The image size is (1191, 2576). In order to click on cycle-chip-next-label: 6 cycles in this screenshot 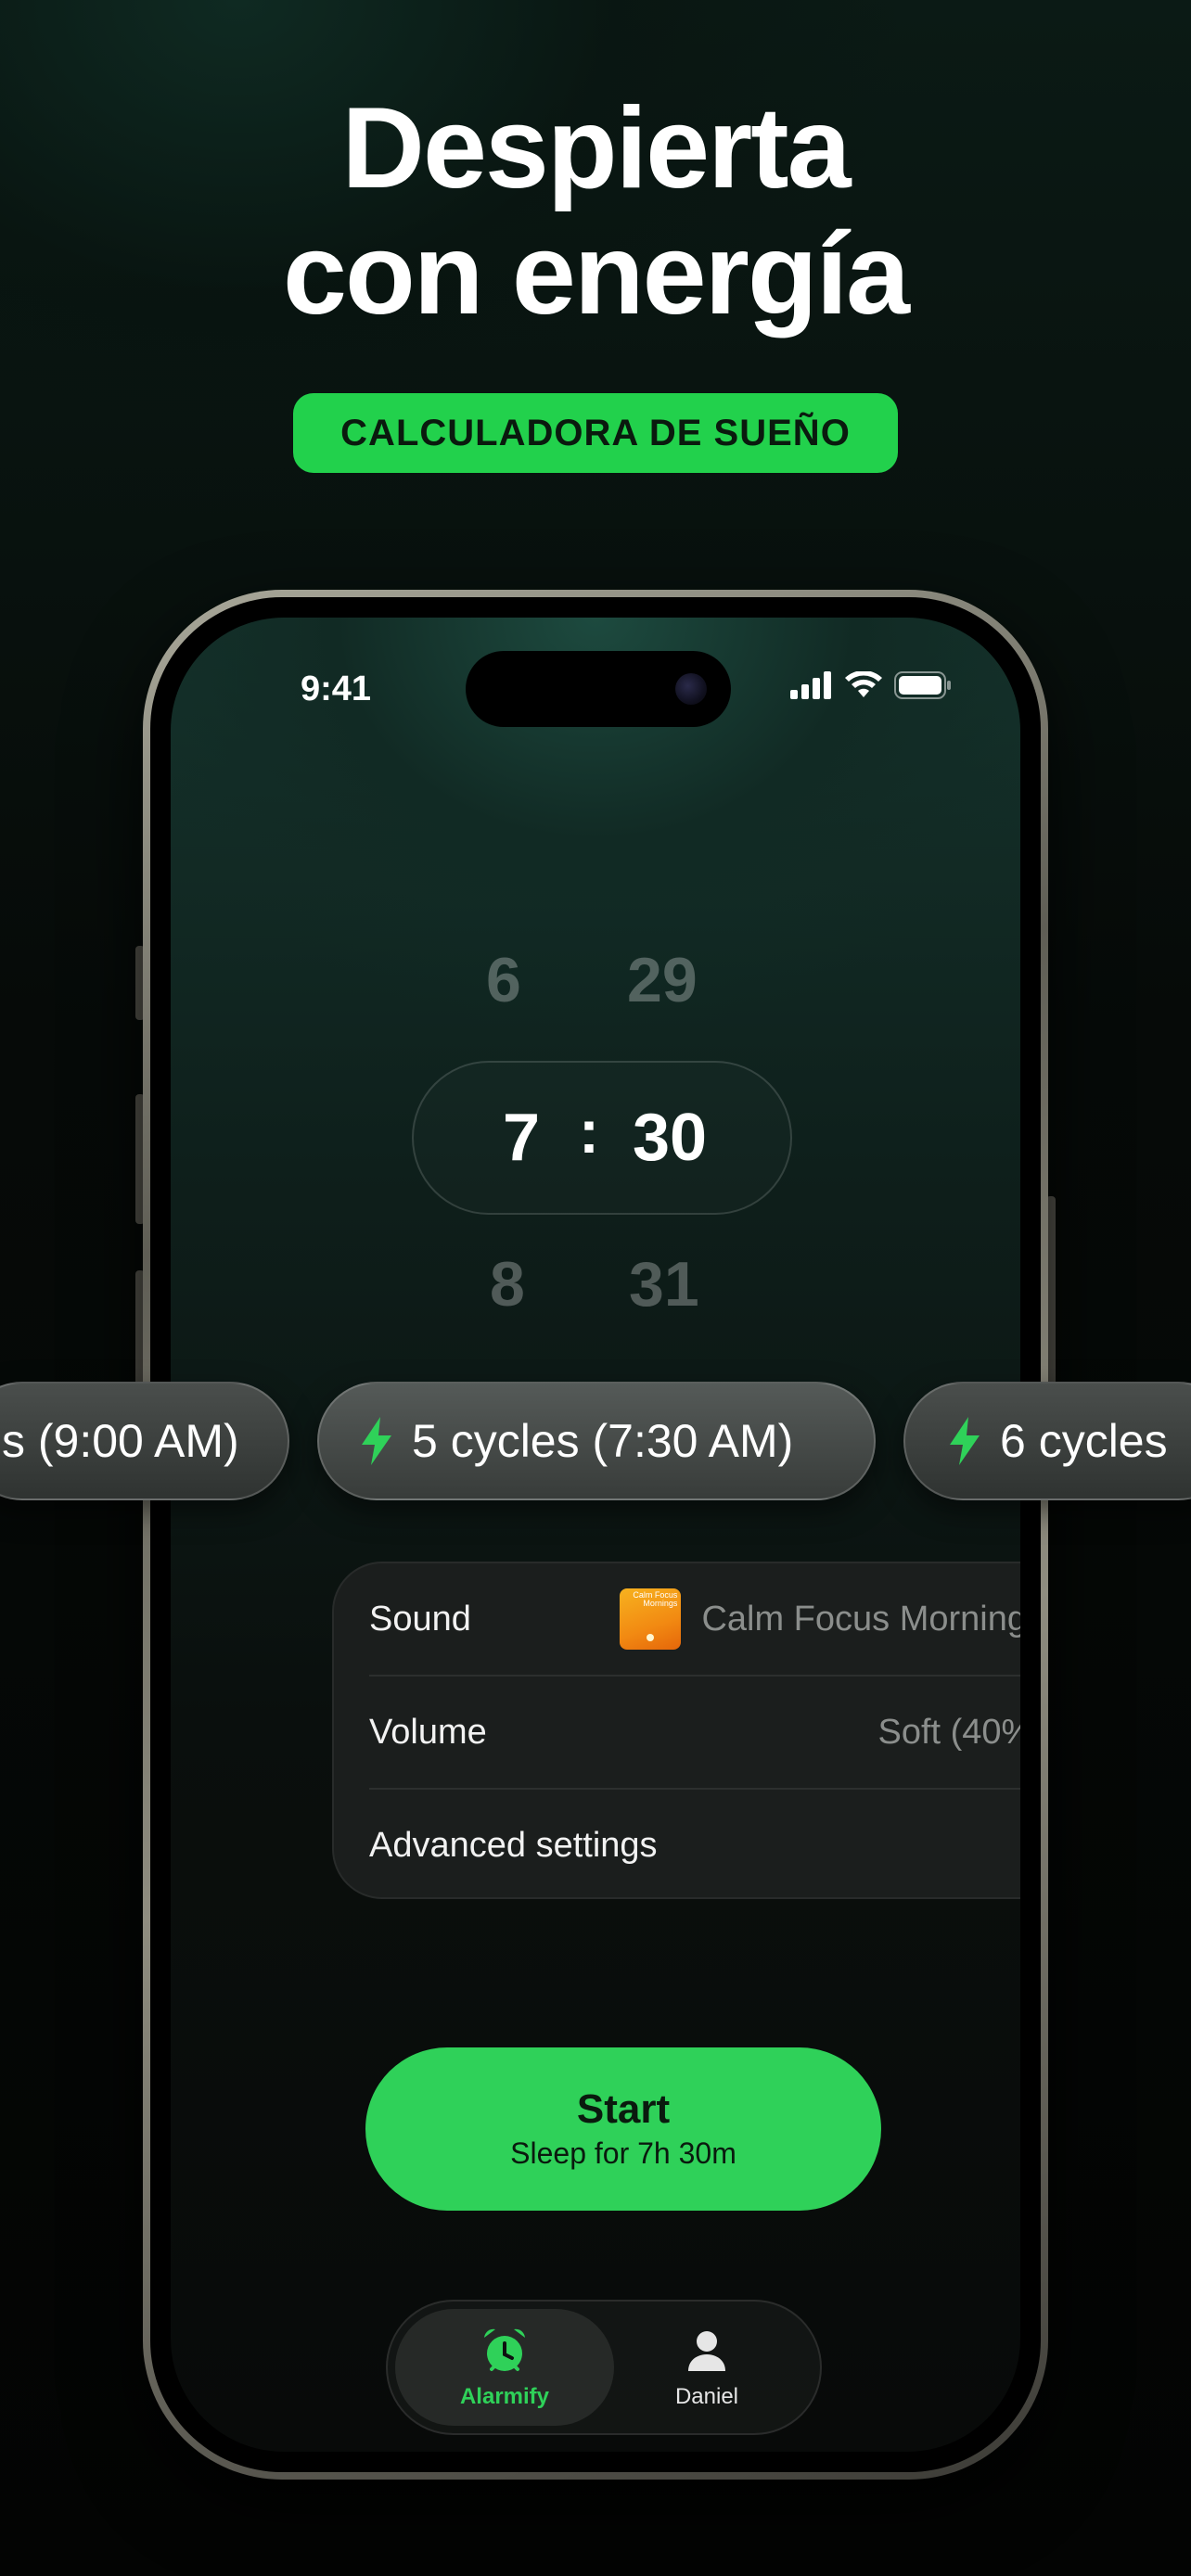, I will do `click(1084, 1441)`.